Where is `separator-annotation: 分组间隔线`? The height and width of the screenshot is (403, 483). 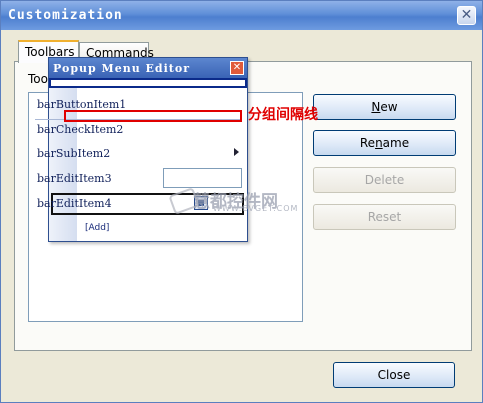 separator-annotation: 分组间隔线 is located at coordinates (283, 115).